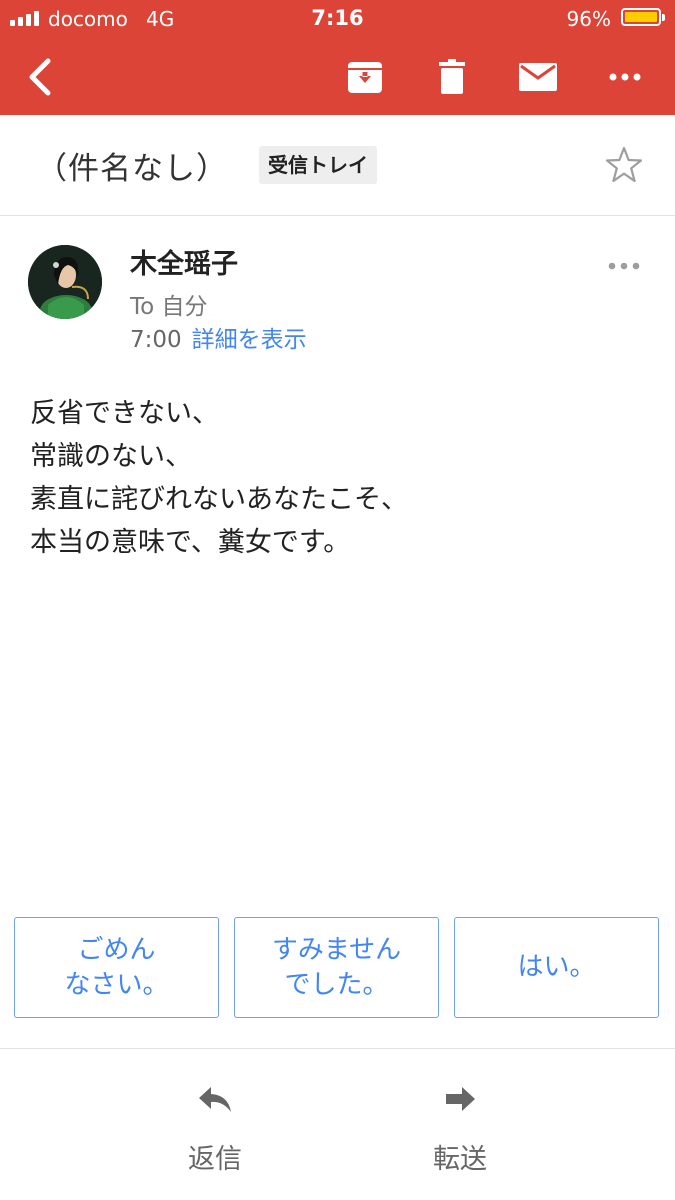 The image size is (675, 1200). I want to click on forward-button: 転送, so click(460, 1130).